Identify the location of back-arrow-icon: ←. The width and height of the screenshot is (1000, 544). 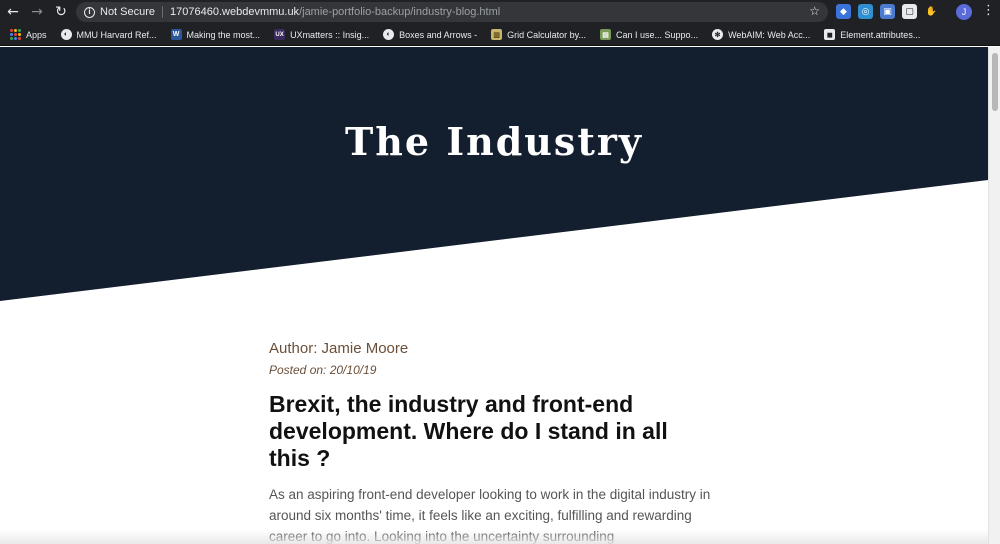
(13, 12).